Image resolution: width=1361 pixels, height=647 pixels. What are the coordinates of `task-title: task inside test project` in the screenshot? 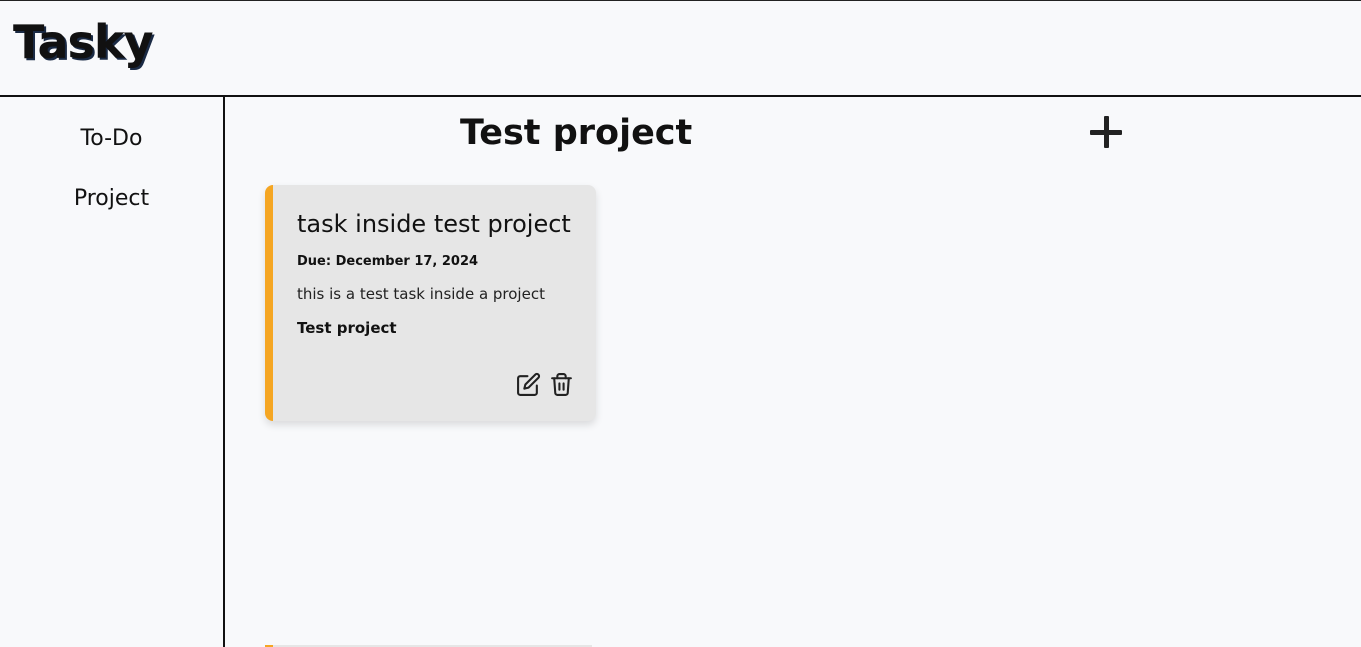 It's located at (434, 224).